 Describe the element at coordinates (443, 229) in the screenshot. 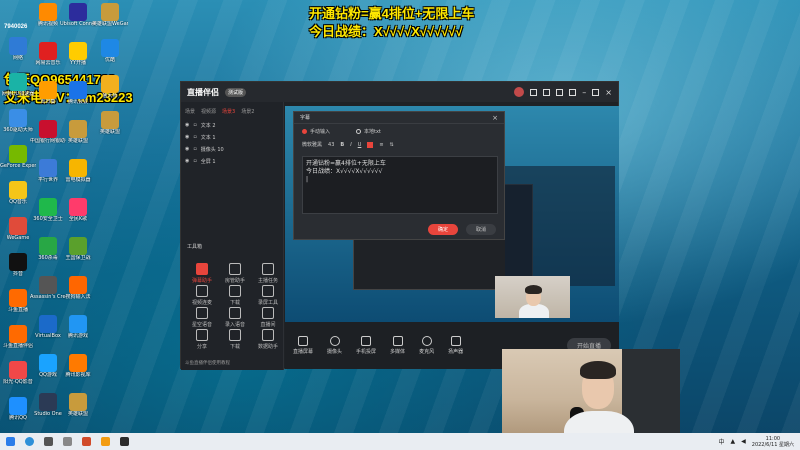

I see `confirm-button: 确定` at that location.